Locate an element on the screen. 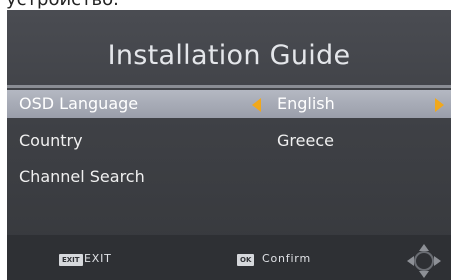 This screenshot has height=280, width=451. menu-item-channel-search: Channel Search is located at coordinates (229, 177).